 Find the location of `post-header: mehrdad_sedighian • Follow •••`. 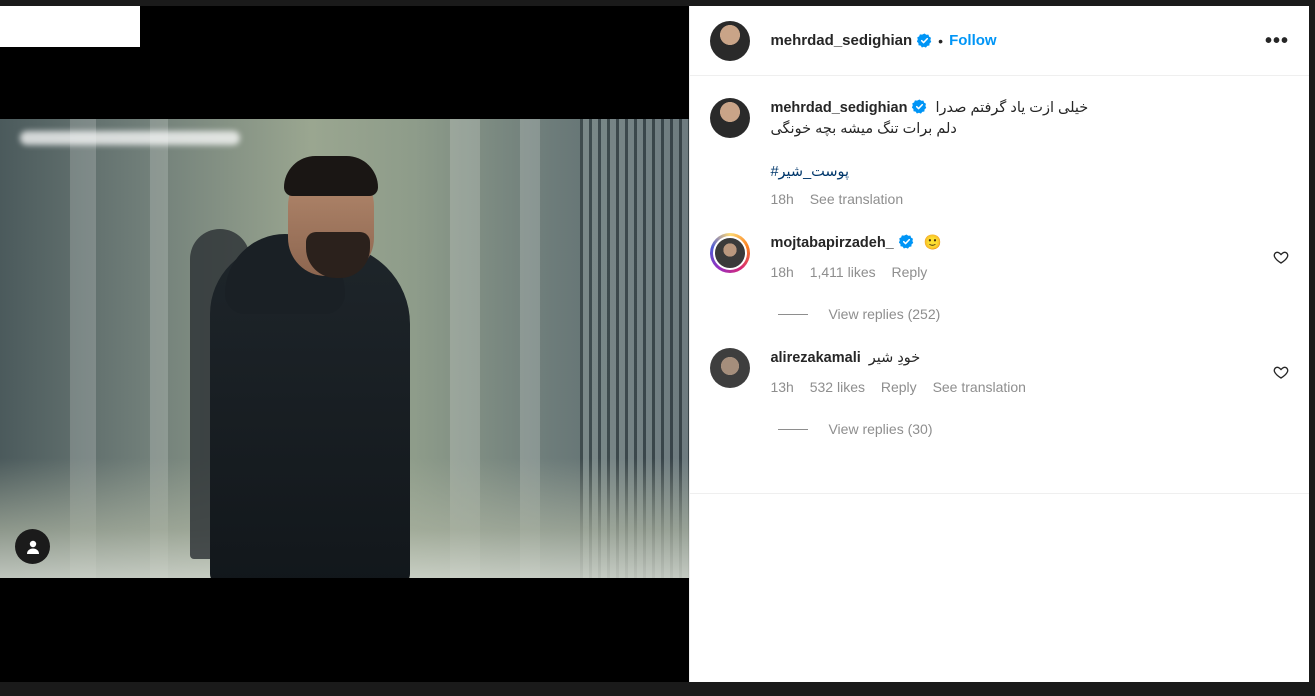

post-header: mehrdad_sedighian • Follow ••• is located at coordinates (999, 41).